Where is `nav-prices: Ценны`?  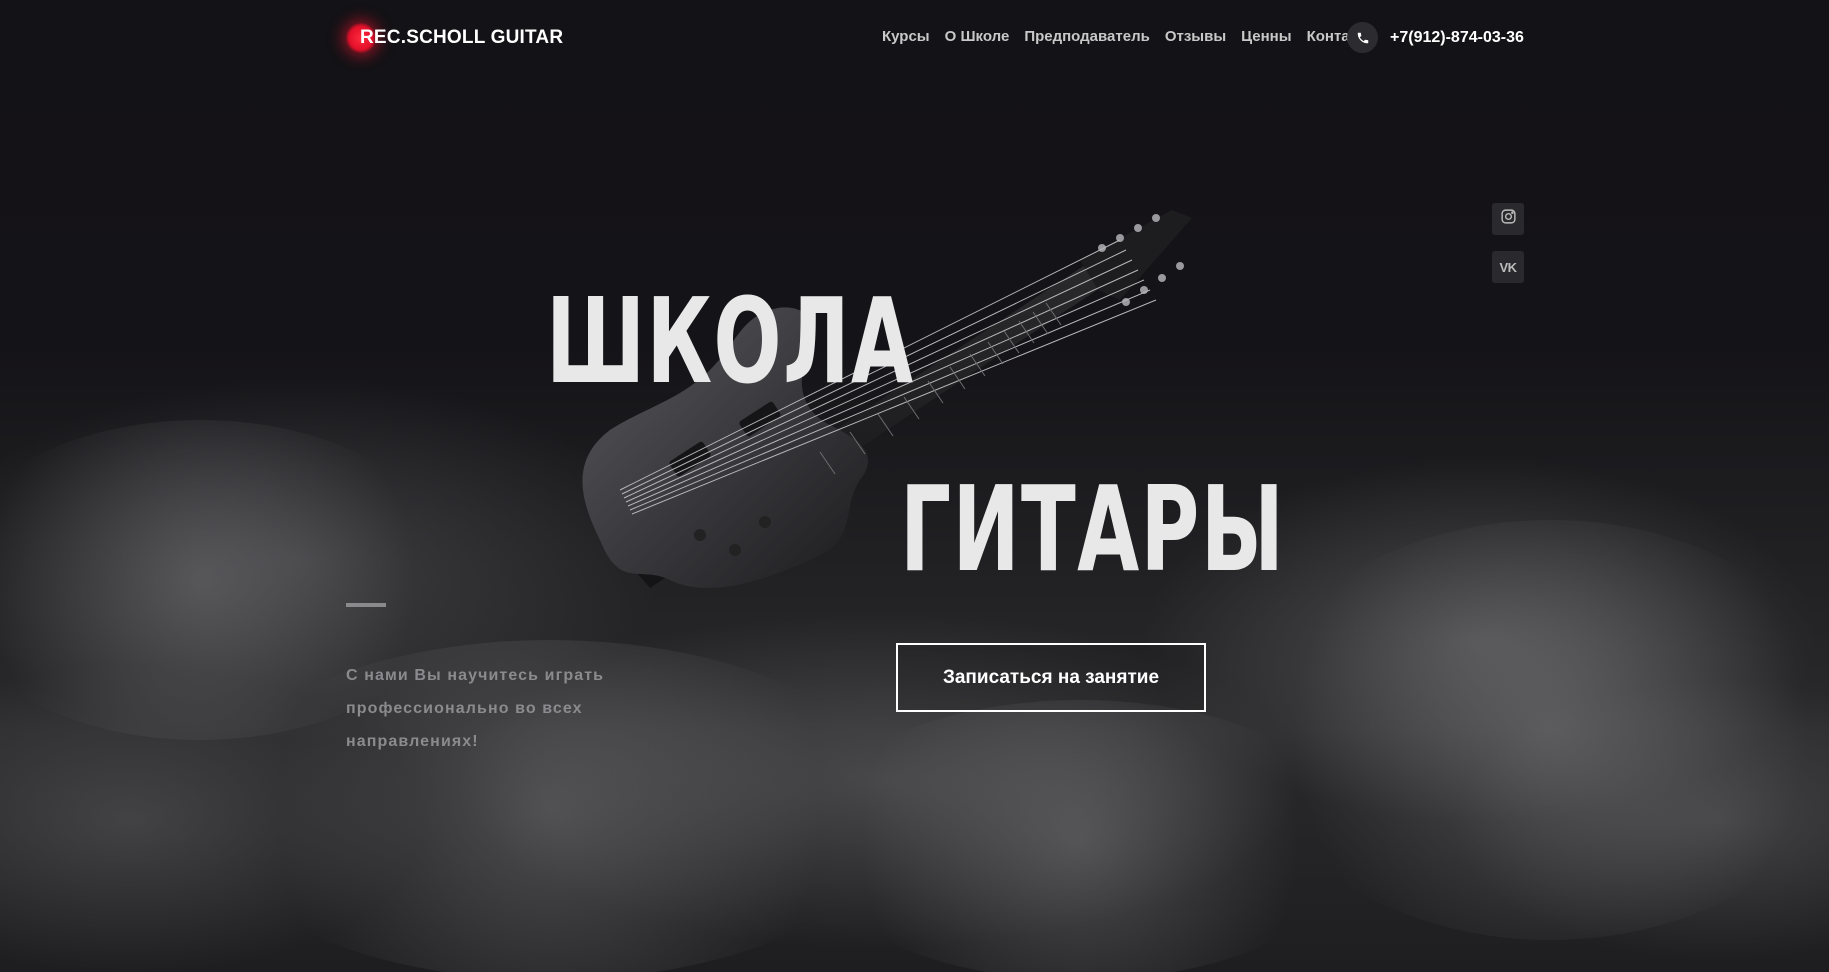
nav-prices: Ценны is located at coordinates (1266, 36).